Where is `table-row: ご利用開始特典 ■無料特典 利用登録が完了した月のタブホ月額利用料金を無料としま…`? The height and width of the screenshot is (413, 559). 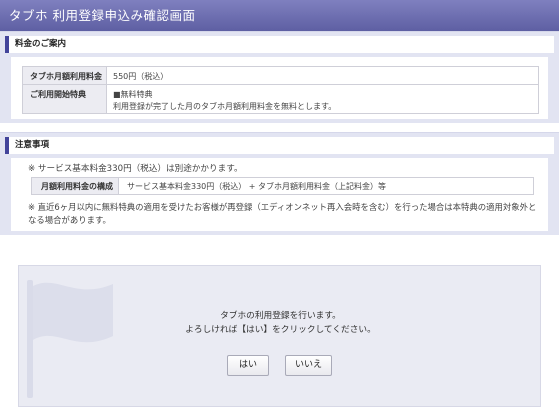 table-row: ご利用開始特典 ■無料特典 利用登録が完了した月のタブホ月額利用料金を無料としま… is located at coordinates (280, 99).